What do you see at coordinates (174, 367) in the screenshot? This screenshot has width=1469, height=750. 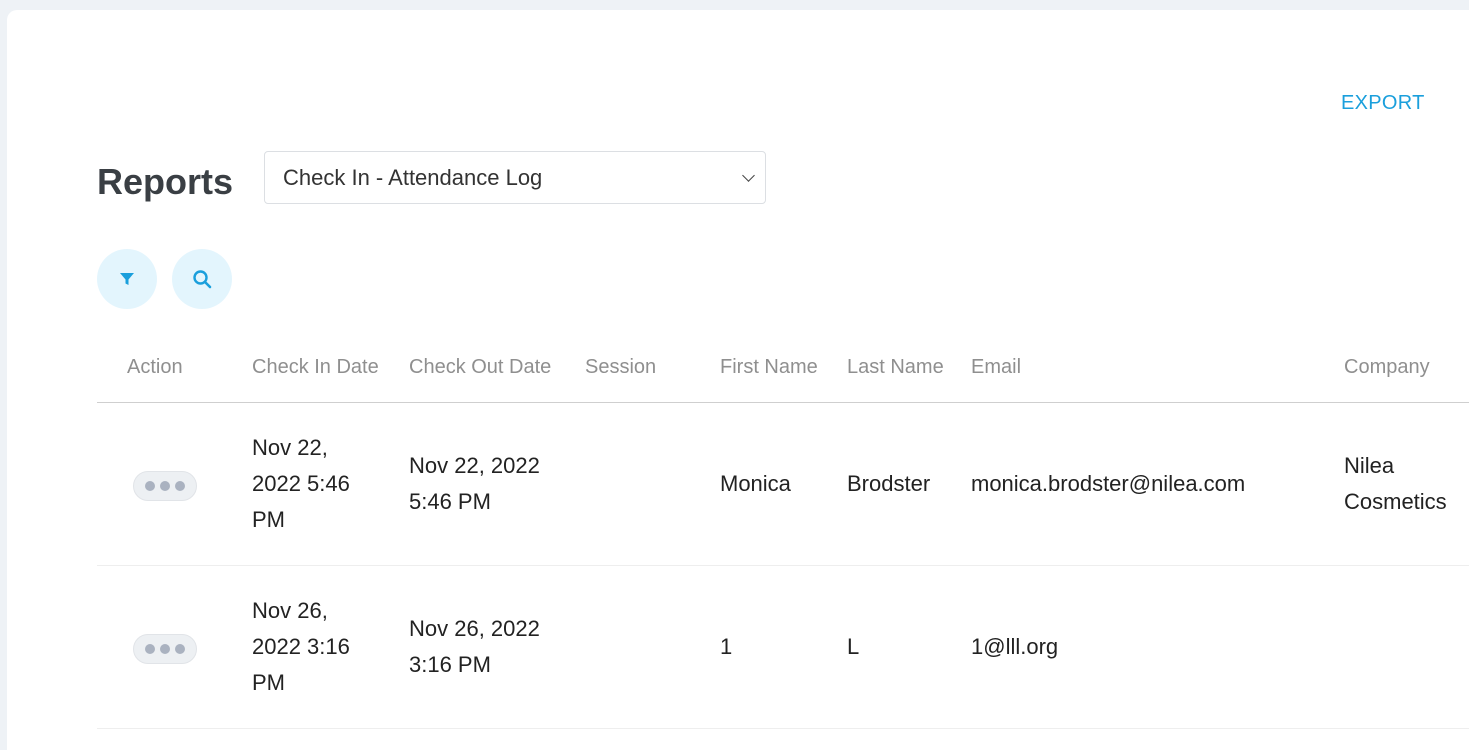 I see `column-header-action: Action` at bounding box center [174, 367].